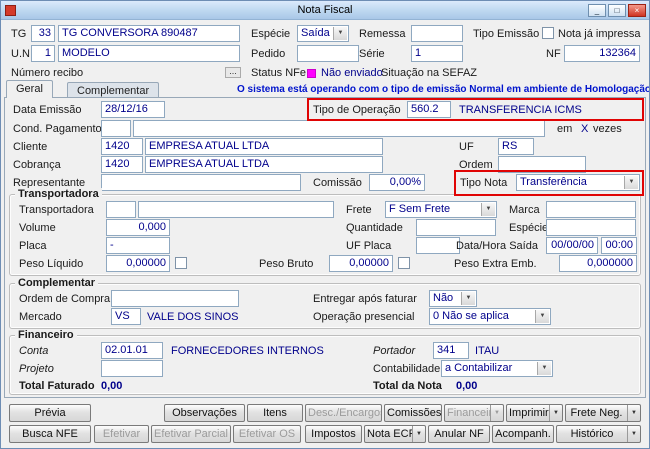 The height and width of the screenshot is (449, 650). Describe the element at coordinates (603, 413) in the screenshot. I see `button-frete-neg: Frete Neg. ▼` at that location.